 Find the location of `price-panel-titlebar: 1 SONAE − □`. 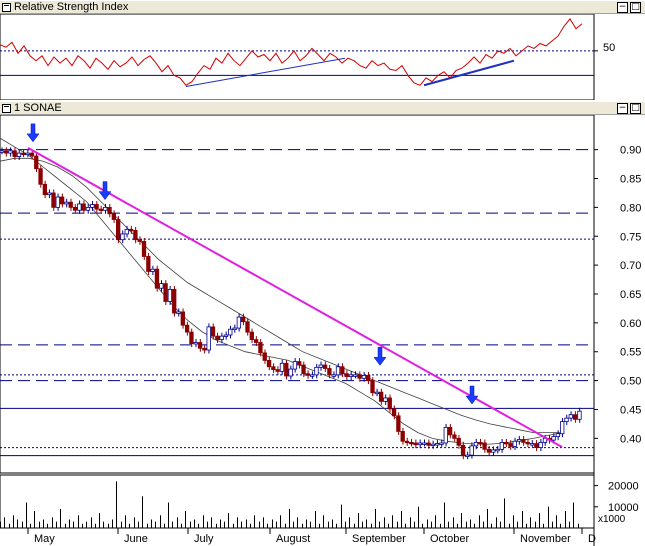

price-panel-titlebar: 1 SONAE − □ is located at coordinates (322, 108).